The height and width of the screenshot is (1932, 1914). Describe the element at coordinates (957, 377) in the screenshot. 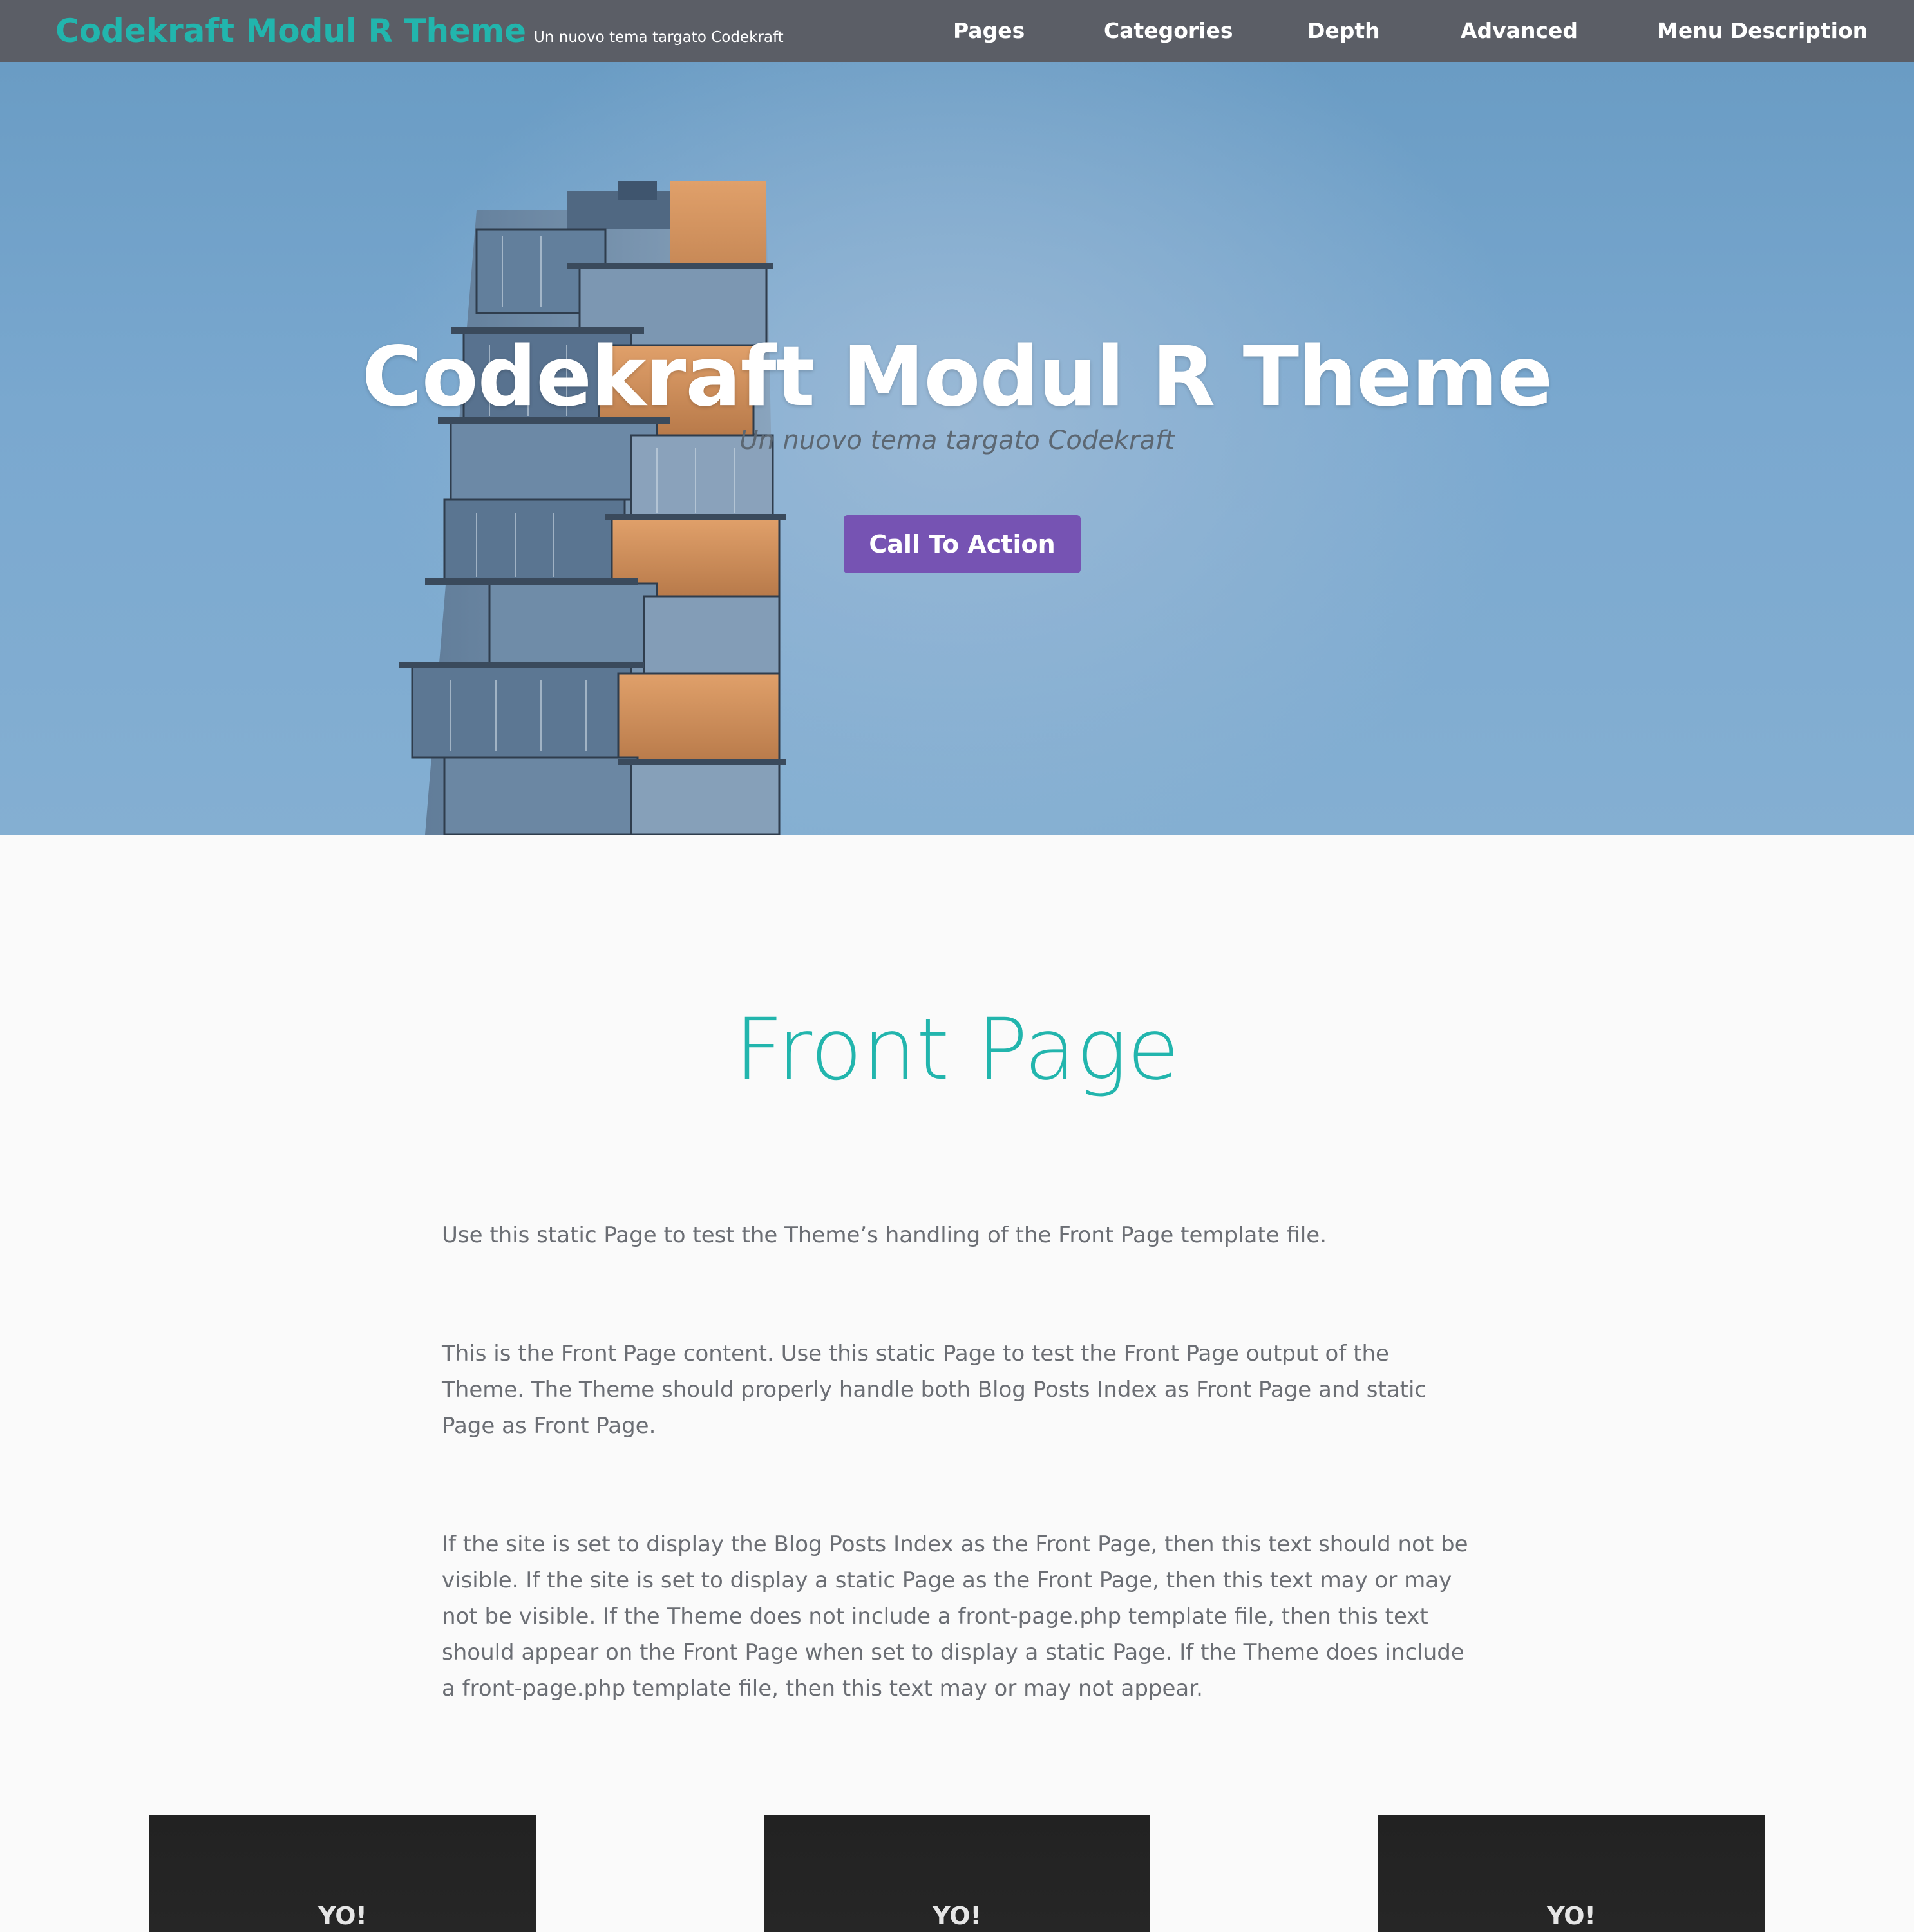

I see `hero-title: Codekraft Modul R Theme` at that location.